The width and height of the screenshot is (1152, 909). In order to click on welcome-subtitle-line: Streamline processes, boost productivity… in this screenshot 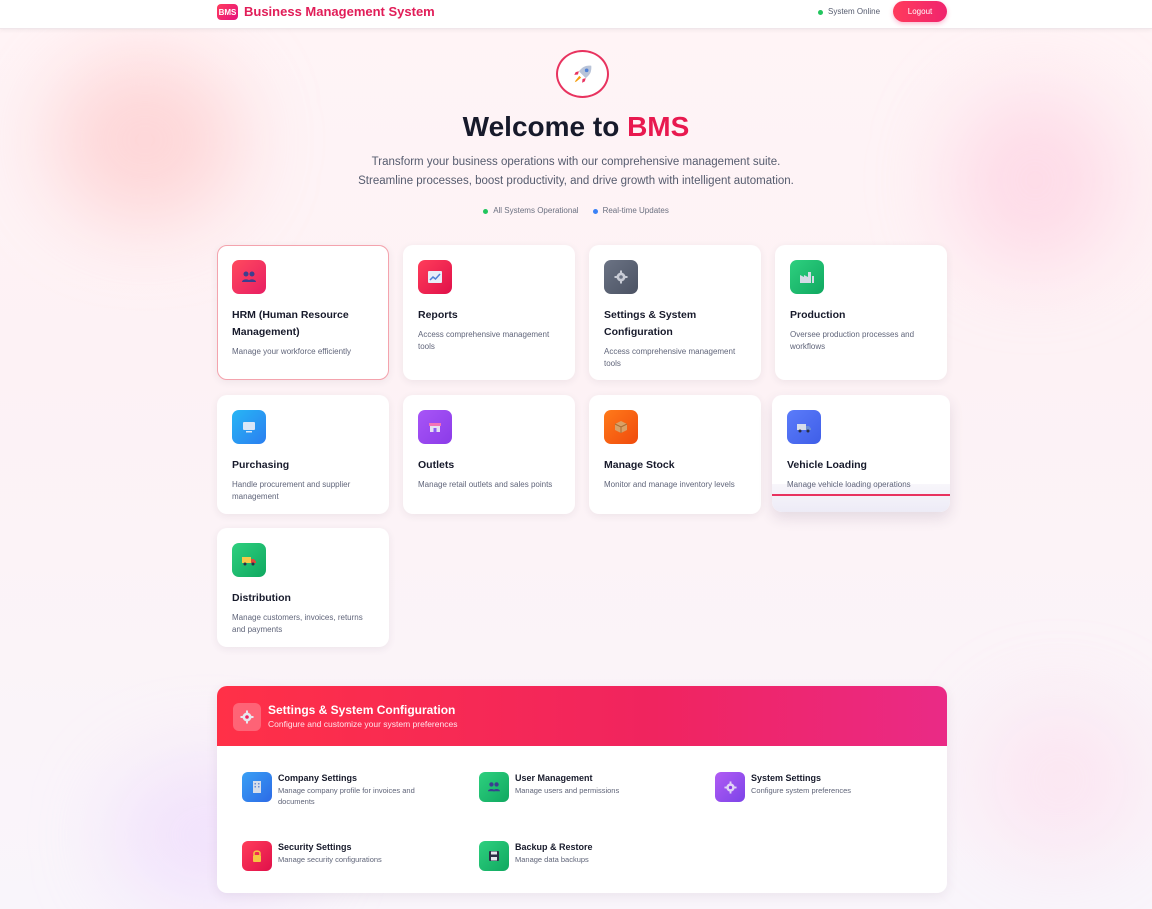, I will do `click(576, 181)`.